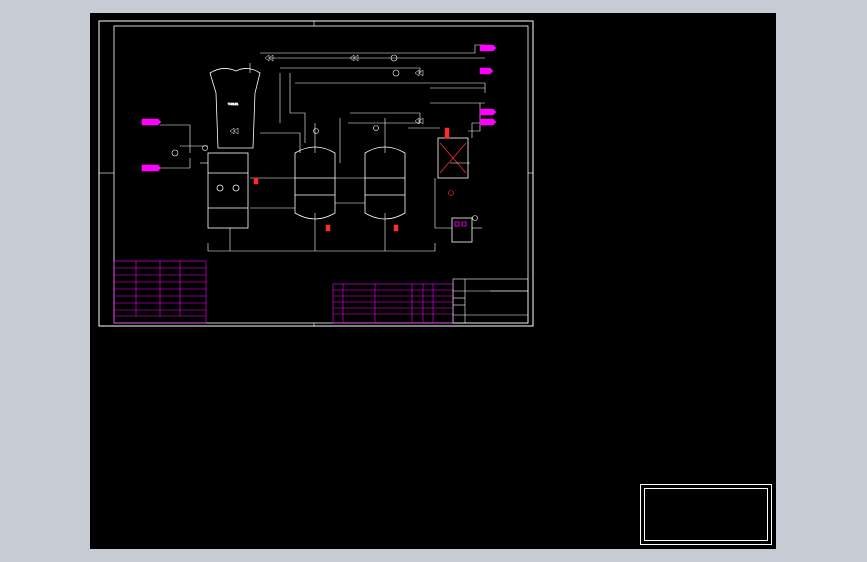 Image resolution: width=867 pixels, height=562 pixels. I want to click on column-vessel: T-0101, so click(235, 108).